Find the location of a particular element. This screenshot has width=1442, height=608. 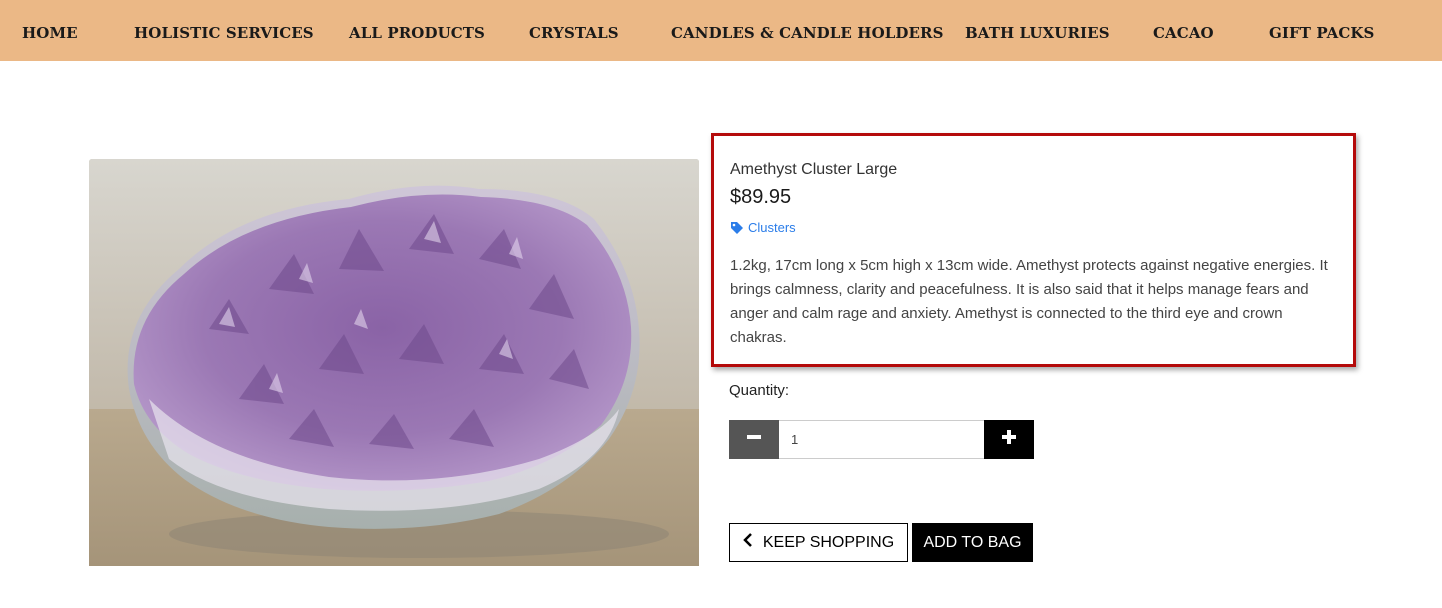

product-name: Amethyst Cluster Large is located at coordinates (814, 169).